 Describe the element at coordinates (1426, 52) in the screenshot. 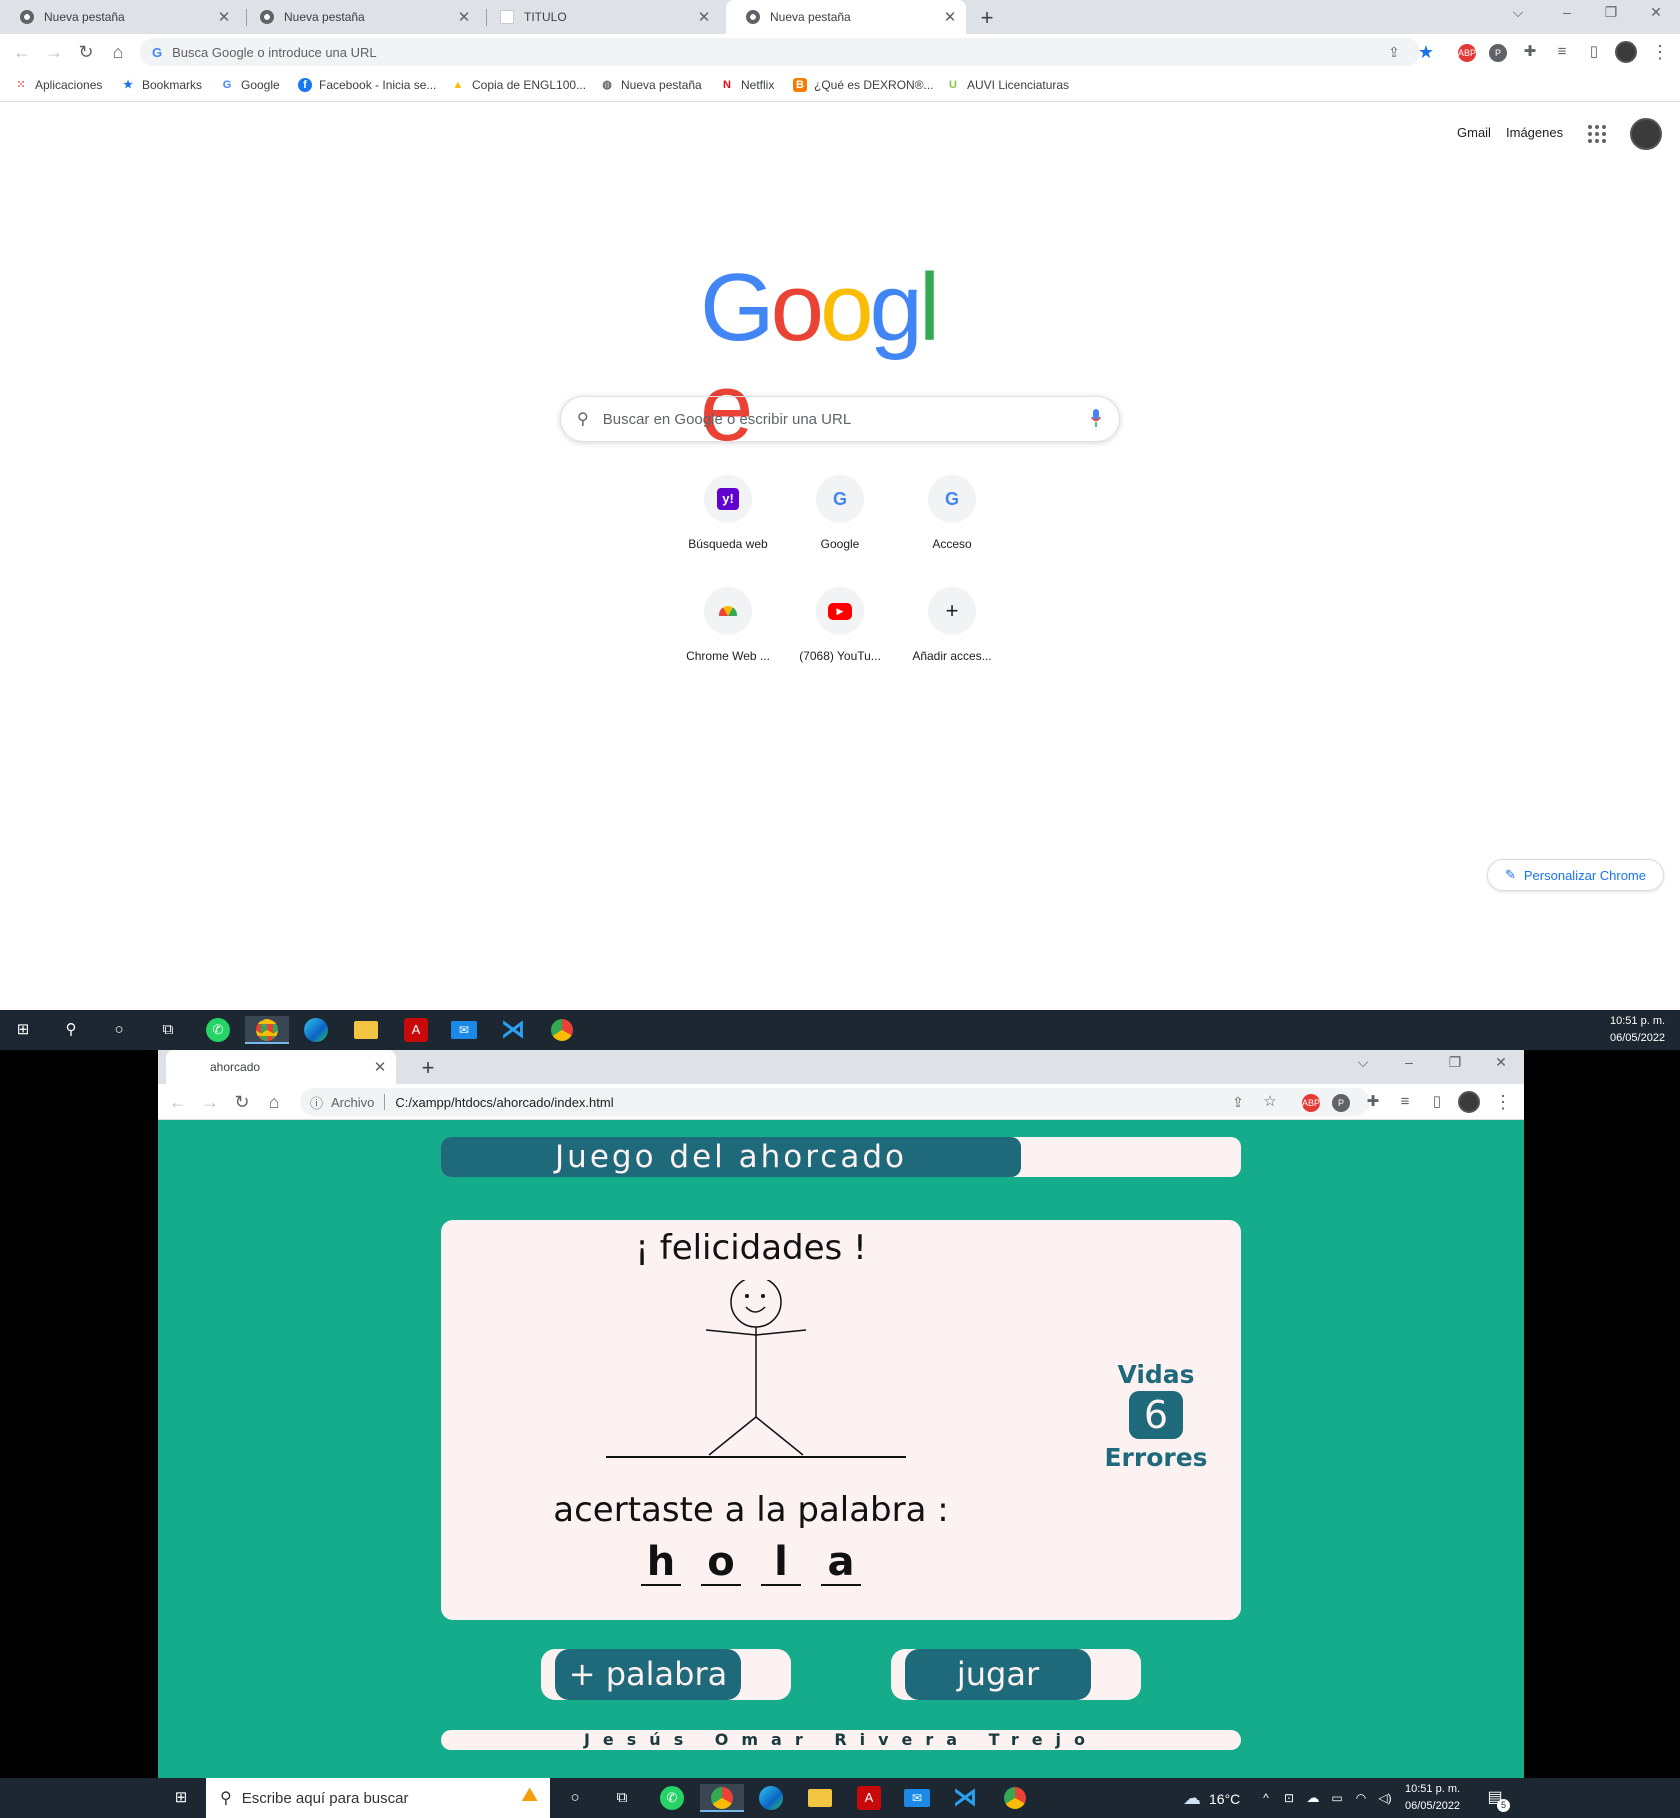

I see `bookmark-star-icon: ★` at that location.